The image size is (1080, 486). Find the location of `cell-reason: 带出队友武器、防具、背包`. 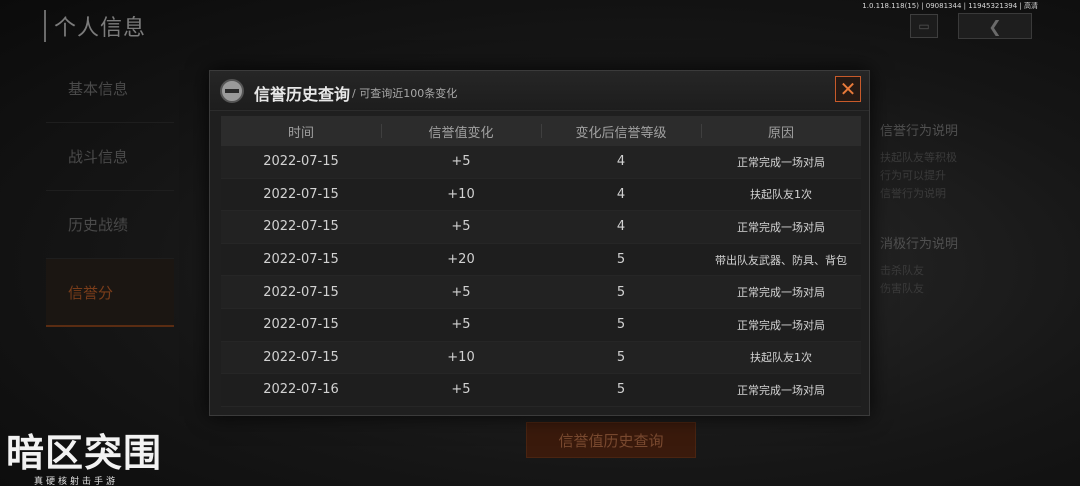

cell-reason: 带出队友武器、防具、背包 is located at coordinates (781, 260).